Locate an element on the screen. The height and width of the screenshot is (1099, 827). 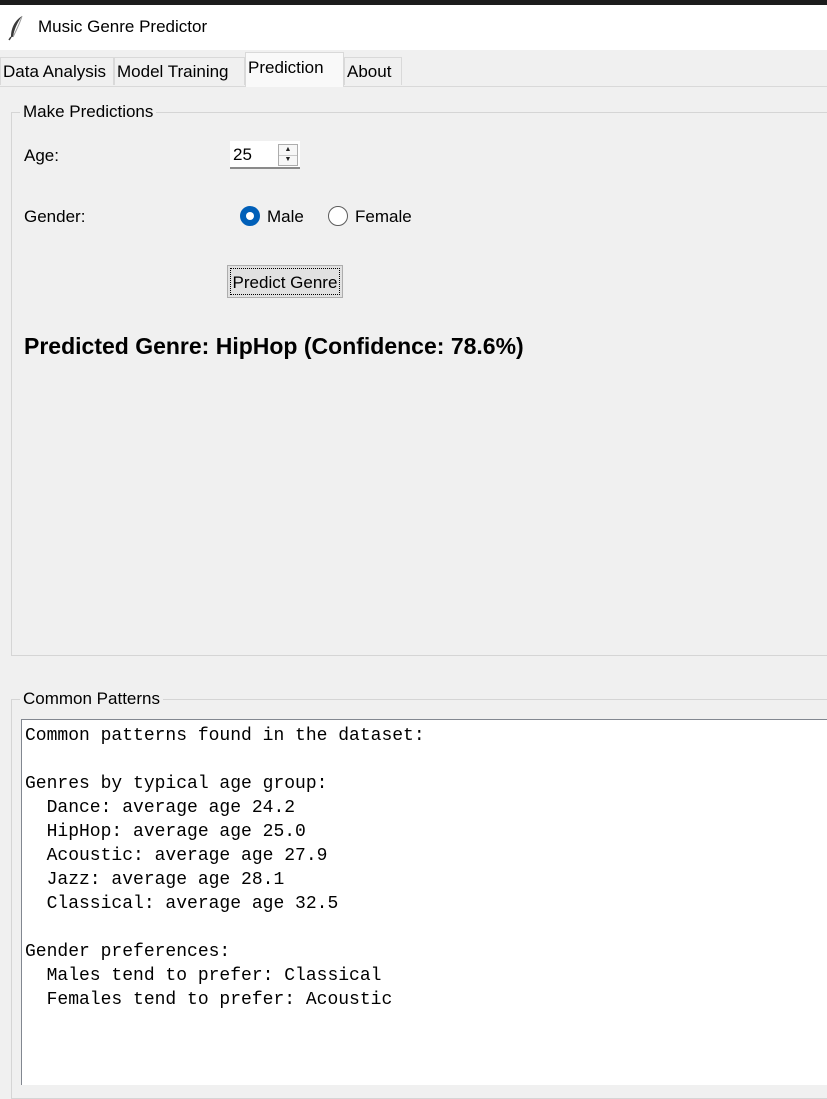
tab-model-training: Model Training is located at coordinates (179, 71).